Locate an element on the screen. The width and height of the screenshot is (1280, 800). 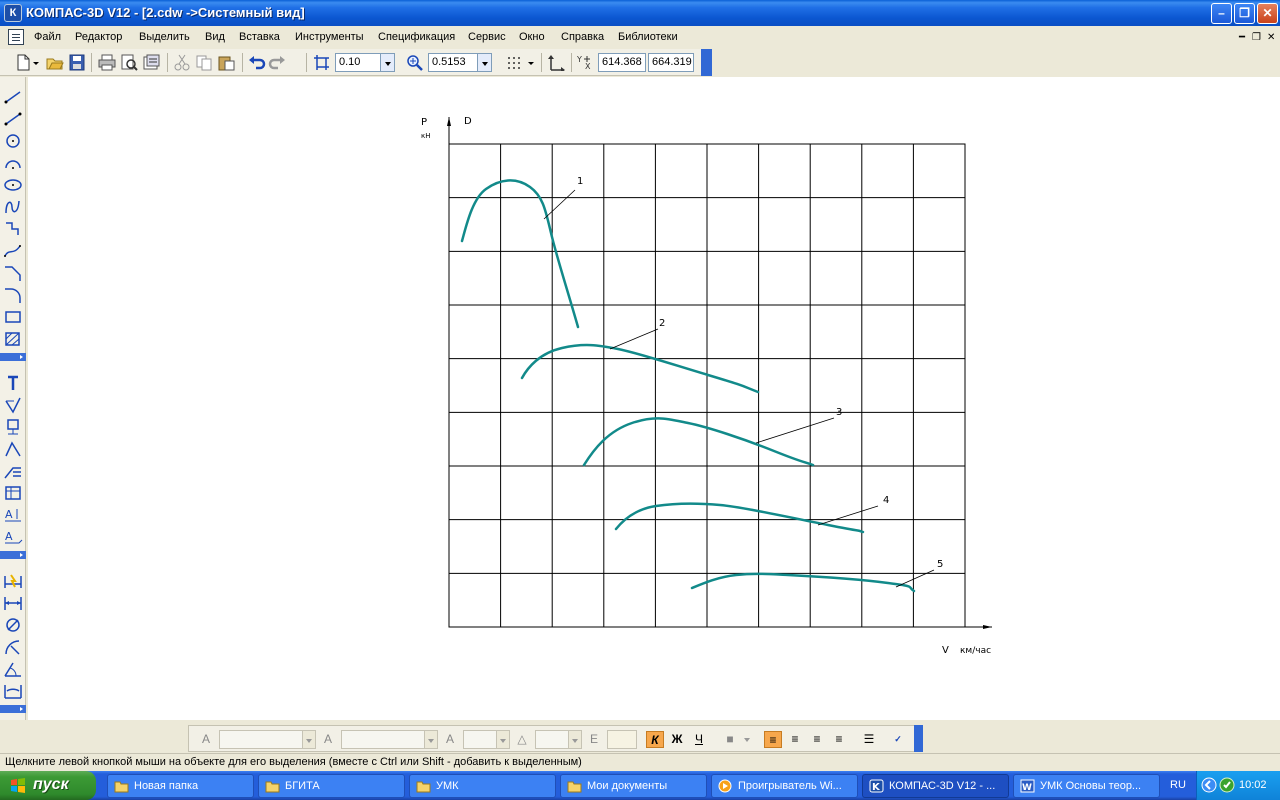
close-button: ✕ is located at coordinates (1267, 13).